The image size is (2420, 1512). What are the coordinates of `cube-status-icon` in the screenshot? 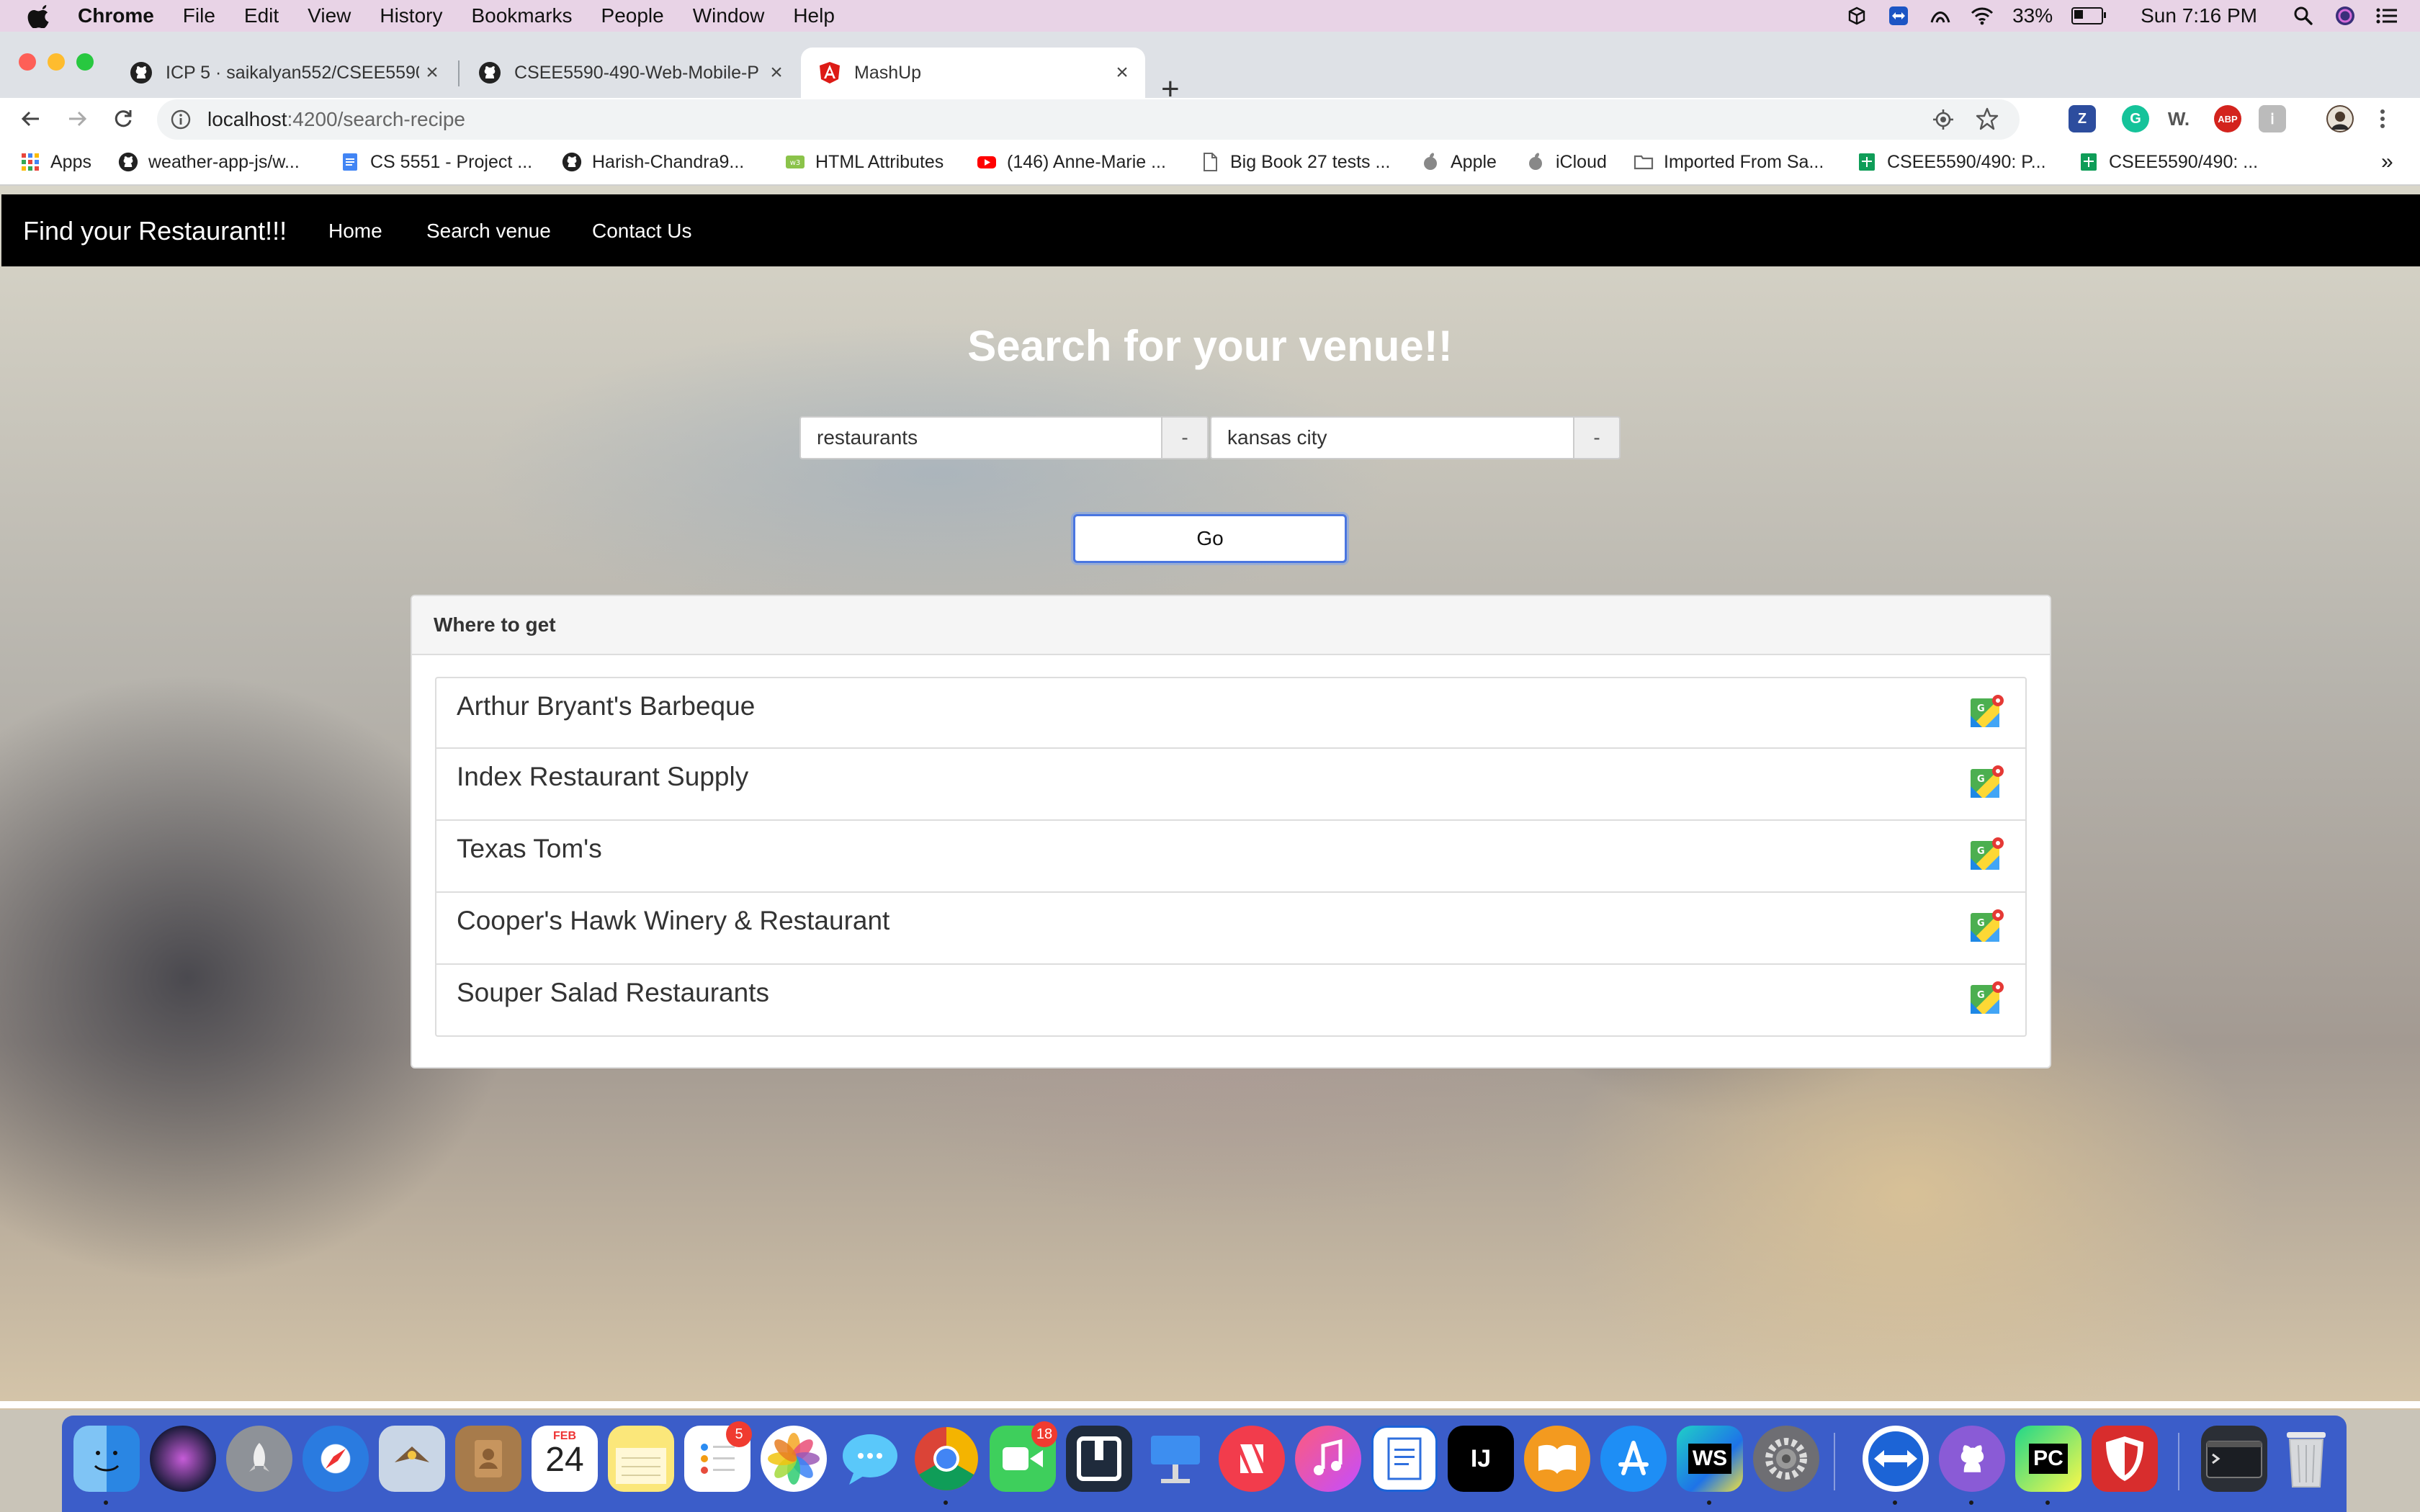 It's located at (1856, 16).